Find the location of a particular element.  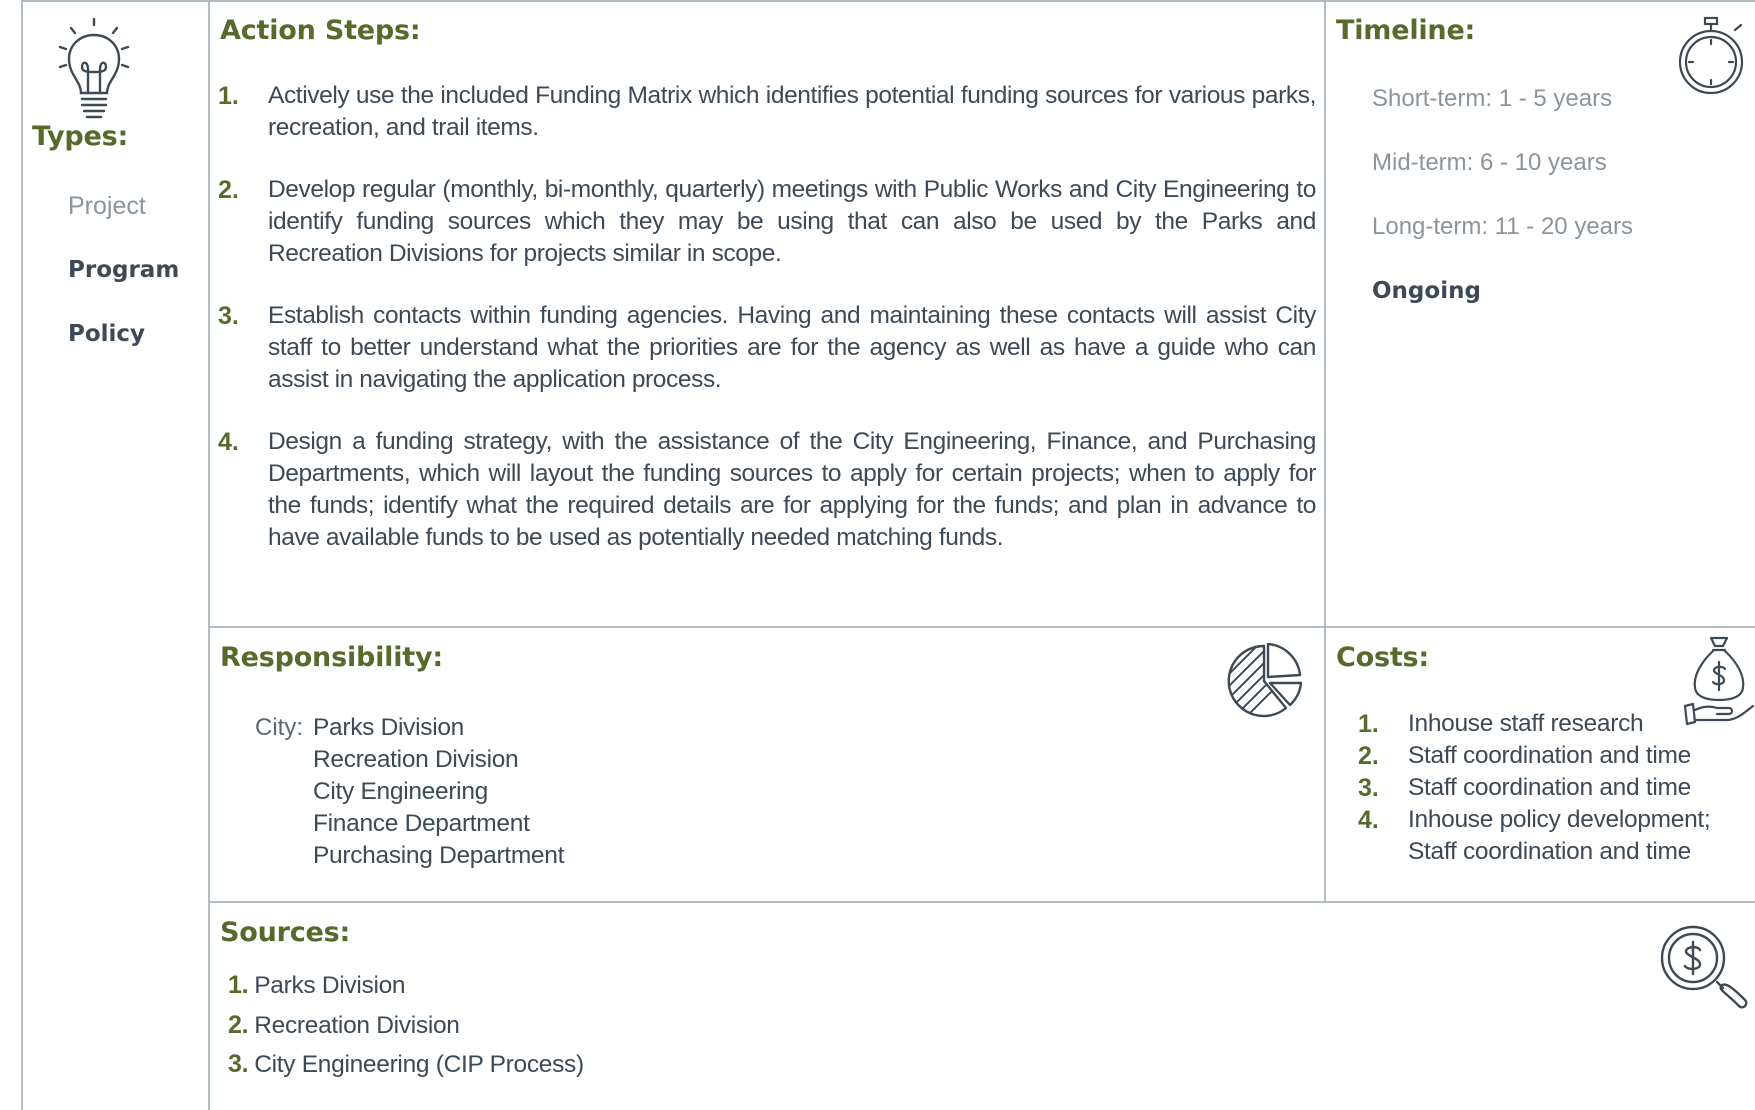

step-number: 1. is located at coordinates (228, 96).